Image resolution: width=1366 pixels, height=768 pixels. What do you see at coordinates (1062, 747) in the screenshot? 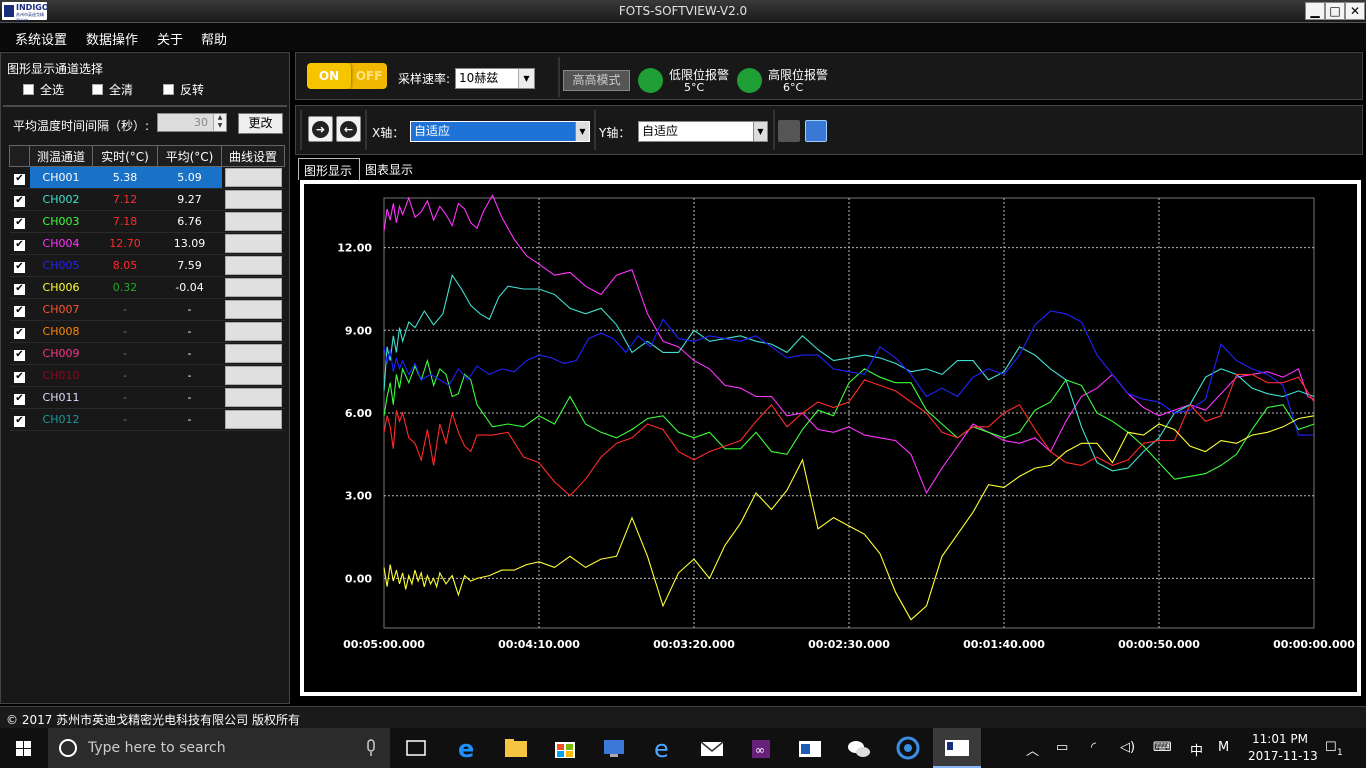
I see `battery-icon: ▭` at bounding box center [1062, 747].